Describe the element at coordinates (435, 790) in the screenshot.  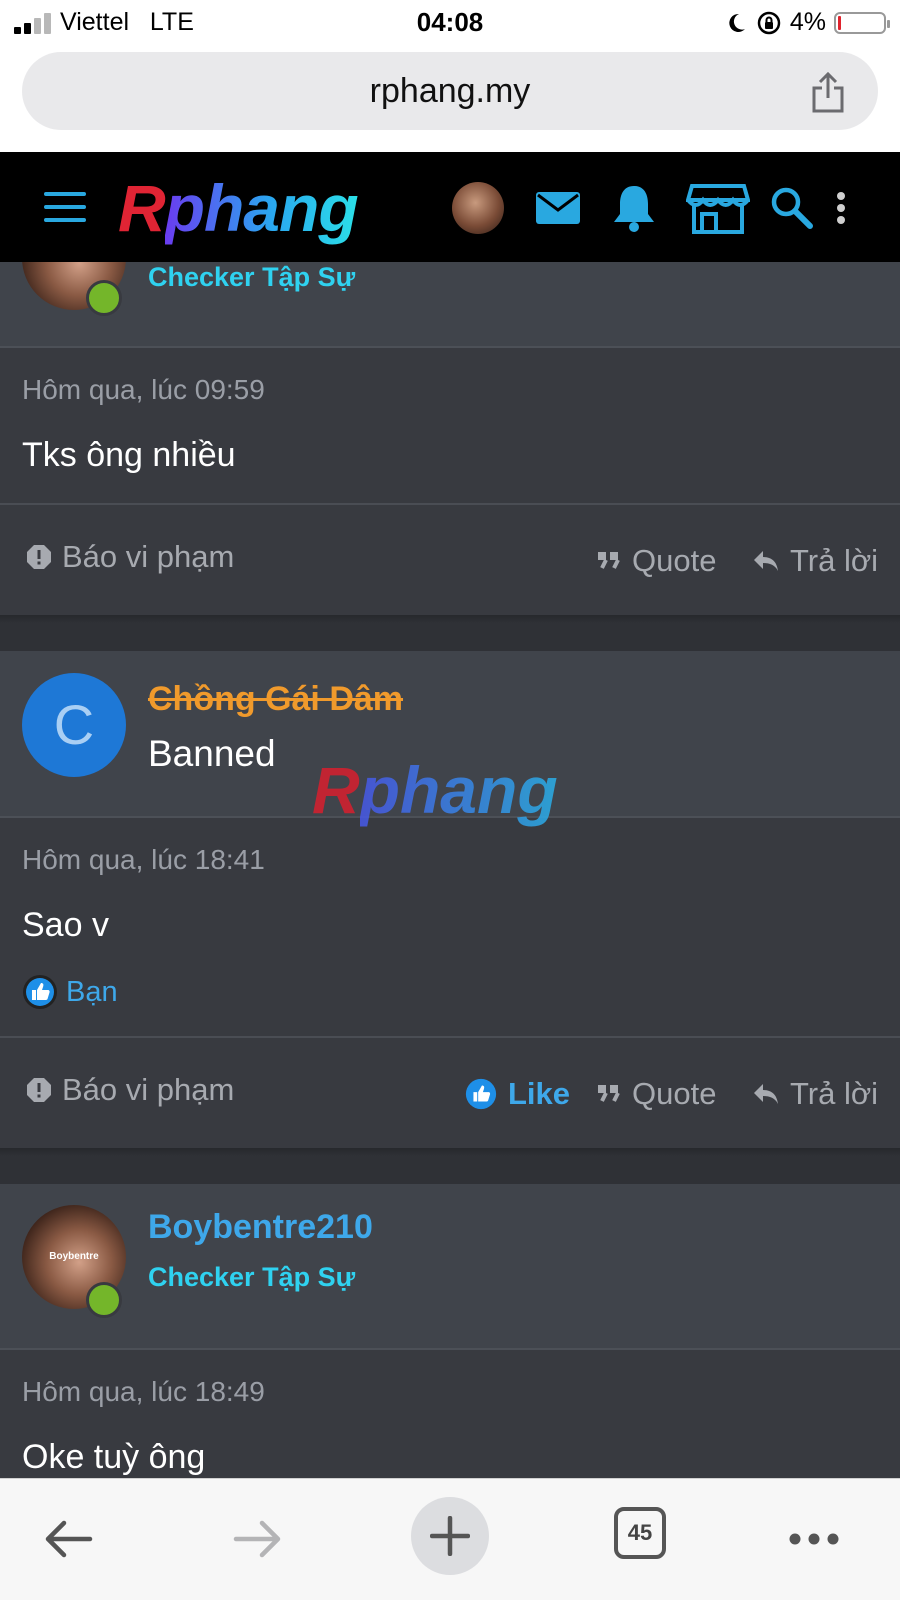
I see `site-watermark: Rphang` at that location.